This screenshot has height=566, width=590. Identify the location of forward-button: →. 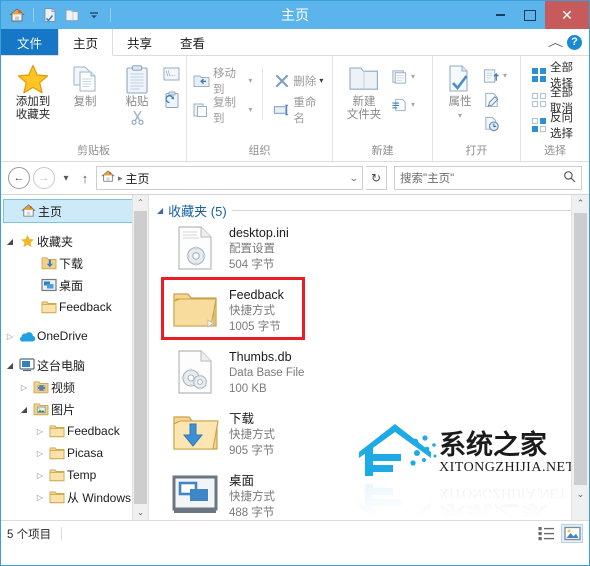
(44, 178).